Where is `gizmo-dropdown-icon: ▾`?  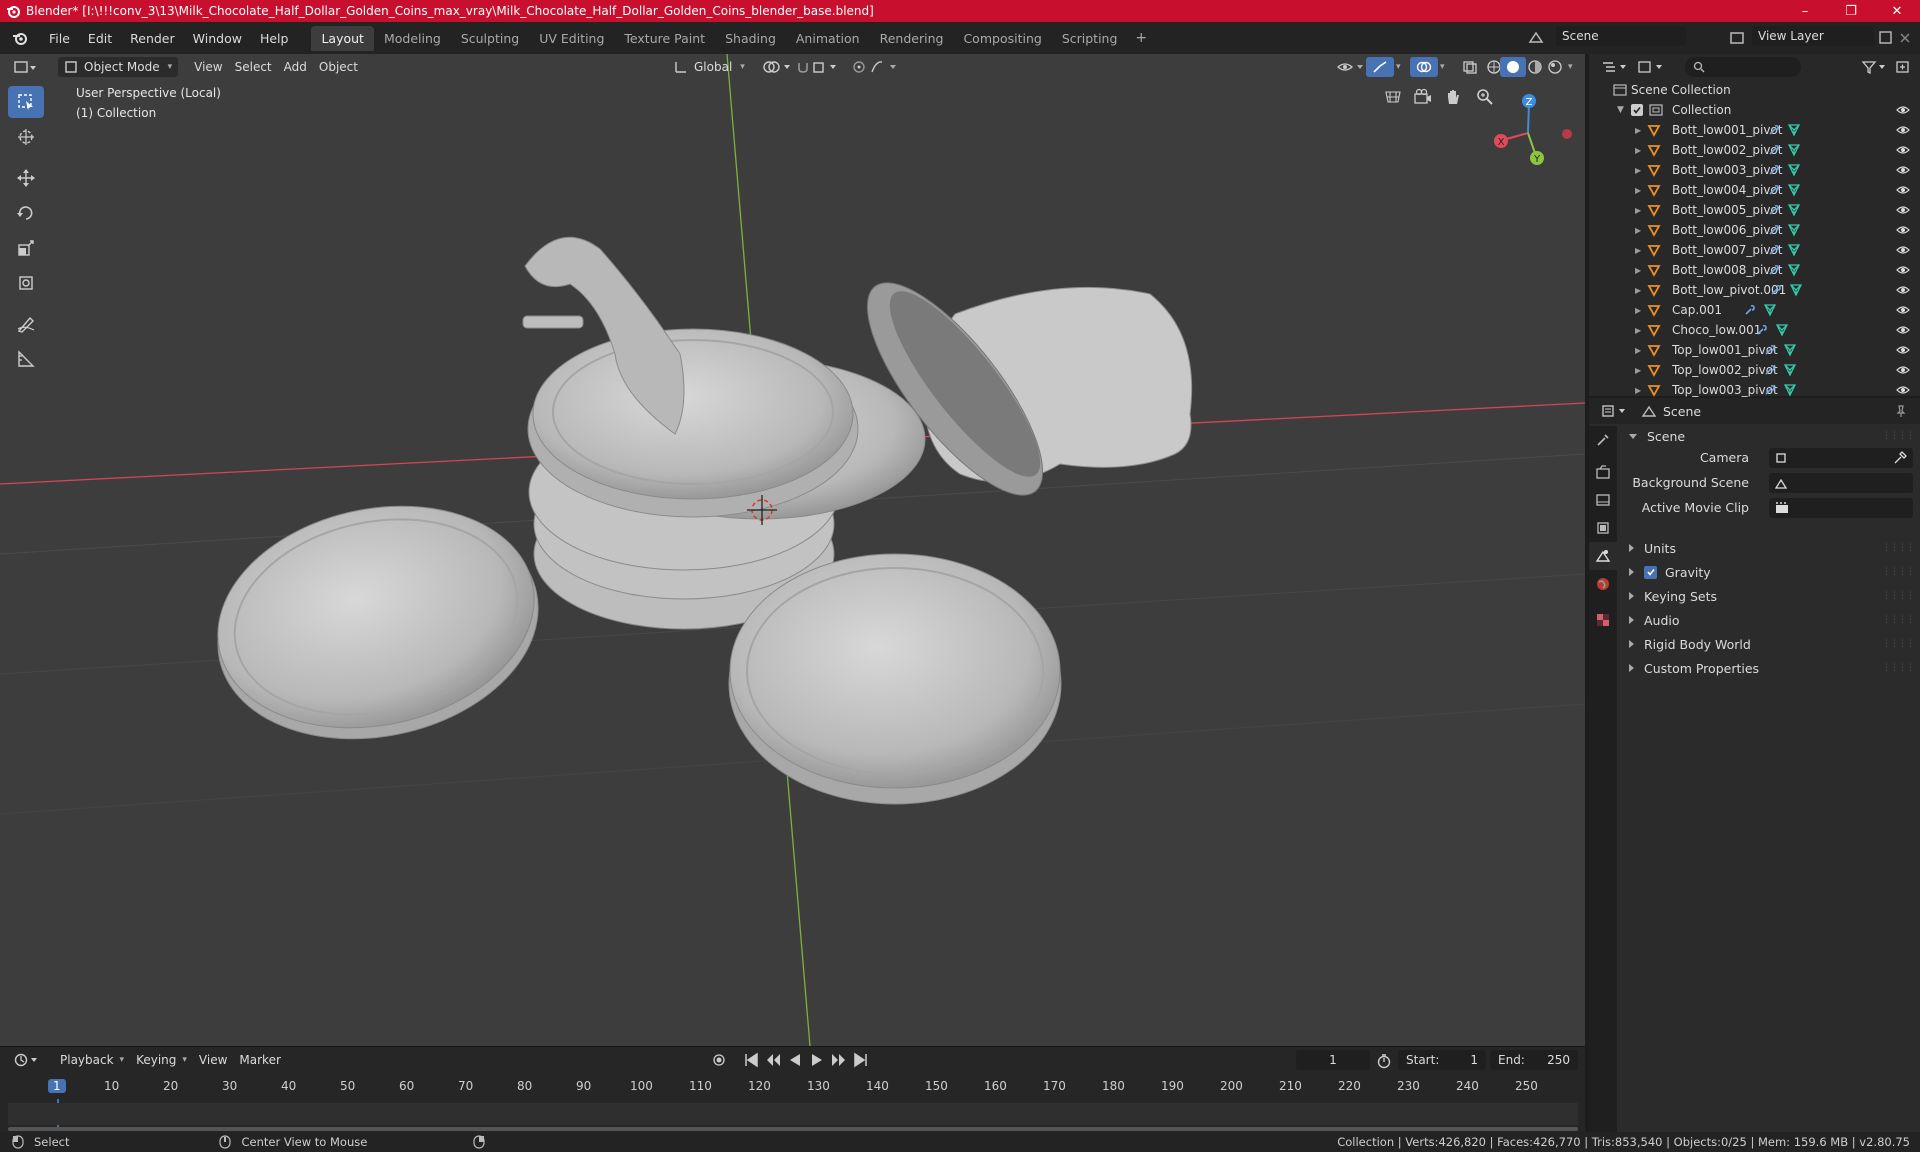 gizmo-dropdown-icon: ▾ is located at coordinates (1398, 67).